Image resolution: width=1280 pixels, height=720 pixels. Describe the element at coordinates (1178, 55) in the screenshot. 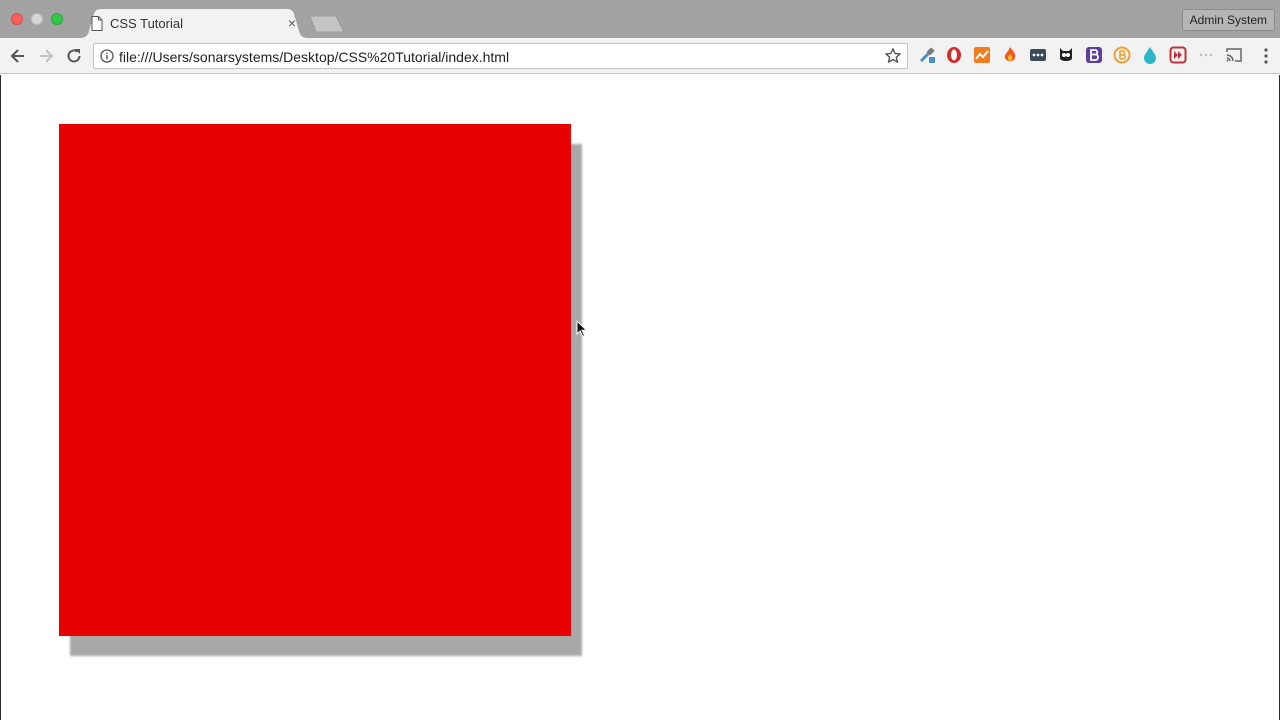

I see `forward-extension-icon` at that location.